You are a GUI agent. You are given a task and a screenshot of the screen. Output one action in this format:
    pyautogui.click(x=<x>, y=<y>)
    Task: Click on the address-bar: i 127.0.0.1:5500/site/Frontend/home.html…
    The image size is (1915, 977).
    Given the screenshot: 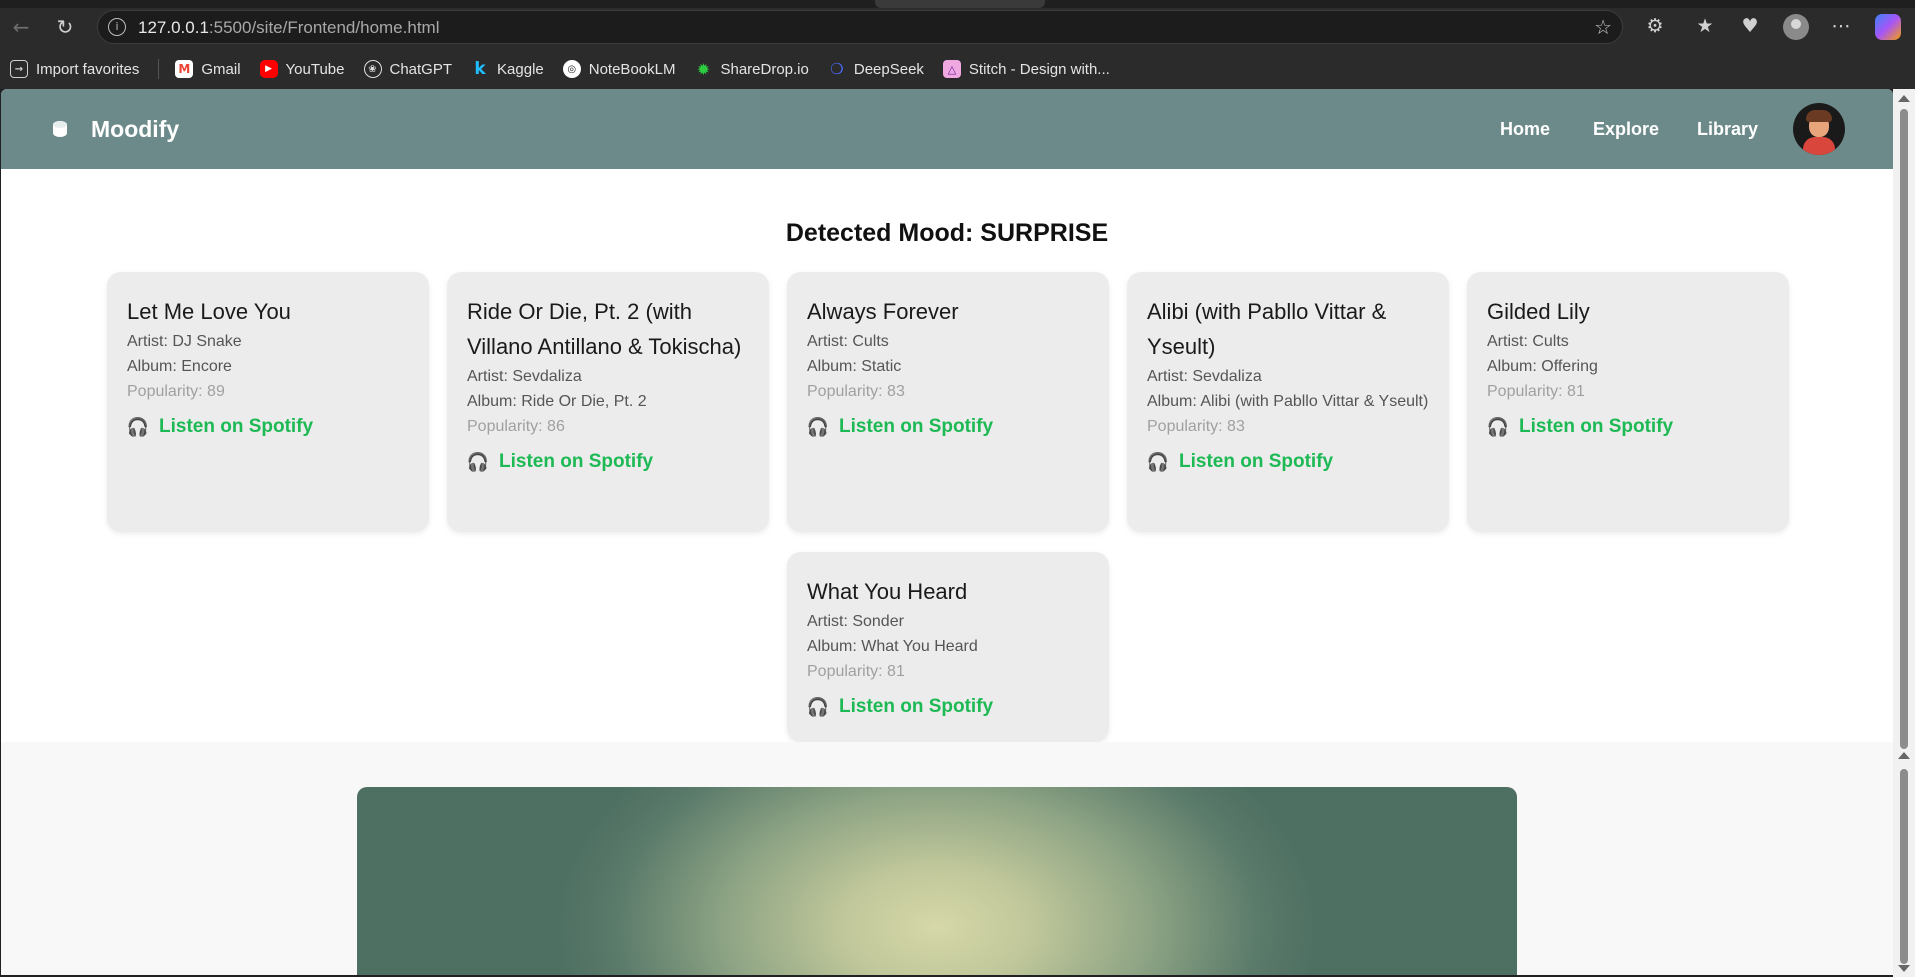 What is the action you would take?
    pyautogui.click(x=860, y=27)
    